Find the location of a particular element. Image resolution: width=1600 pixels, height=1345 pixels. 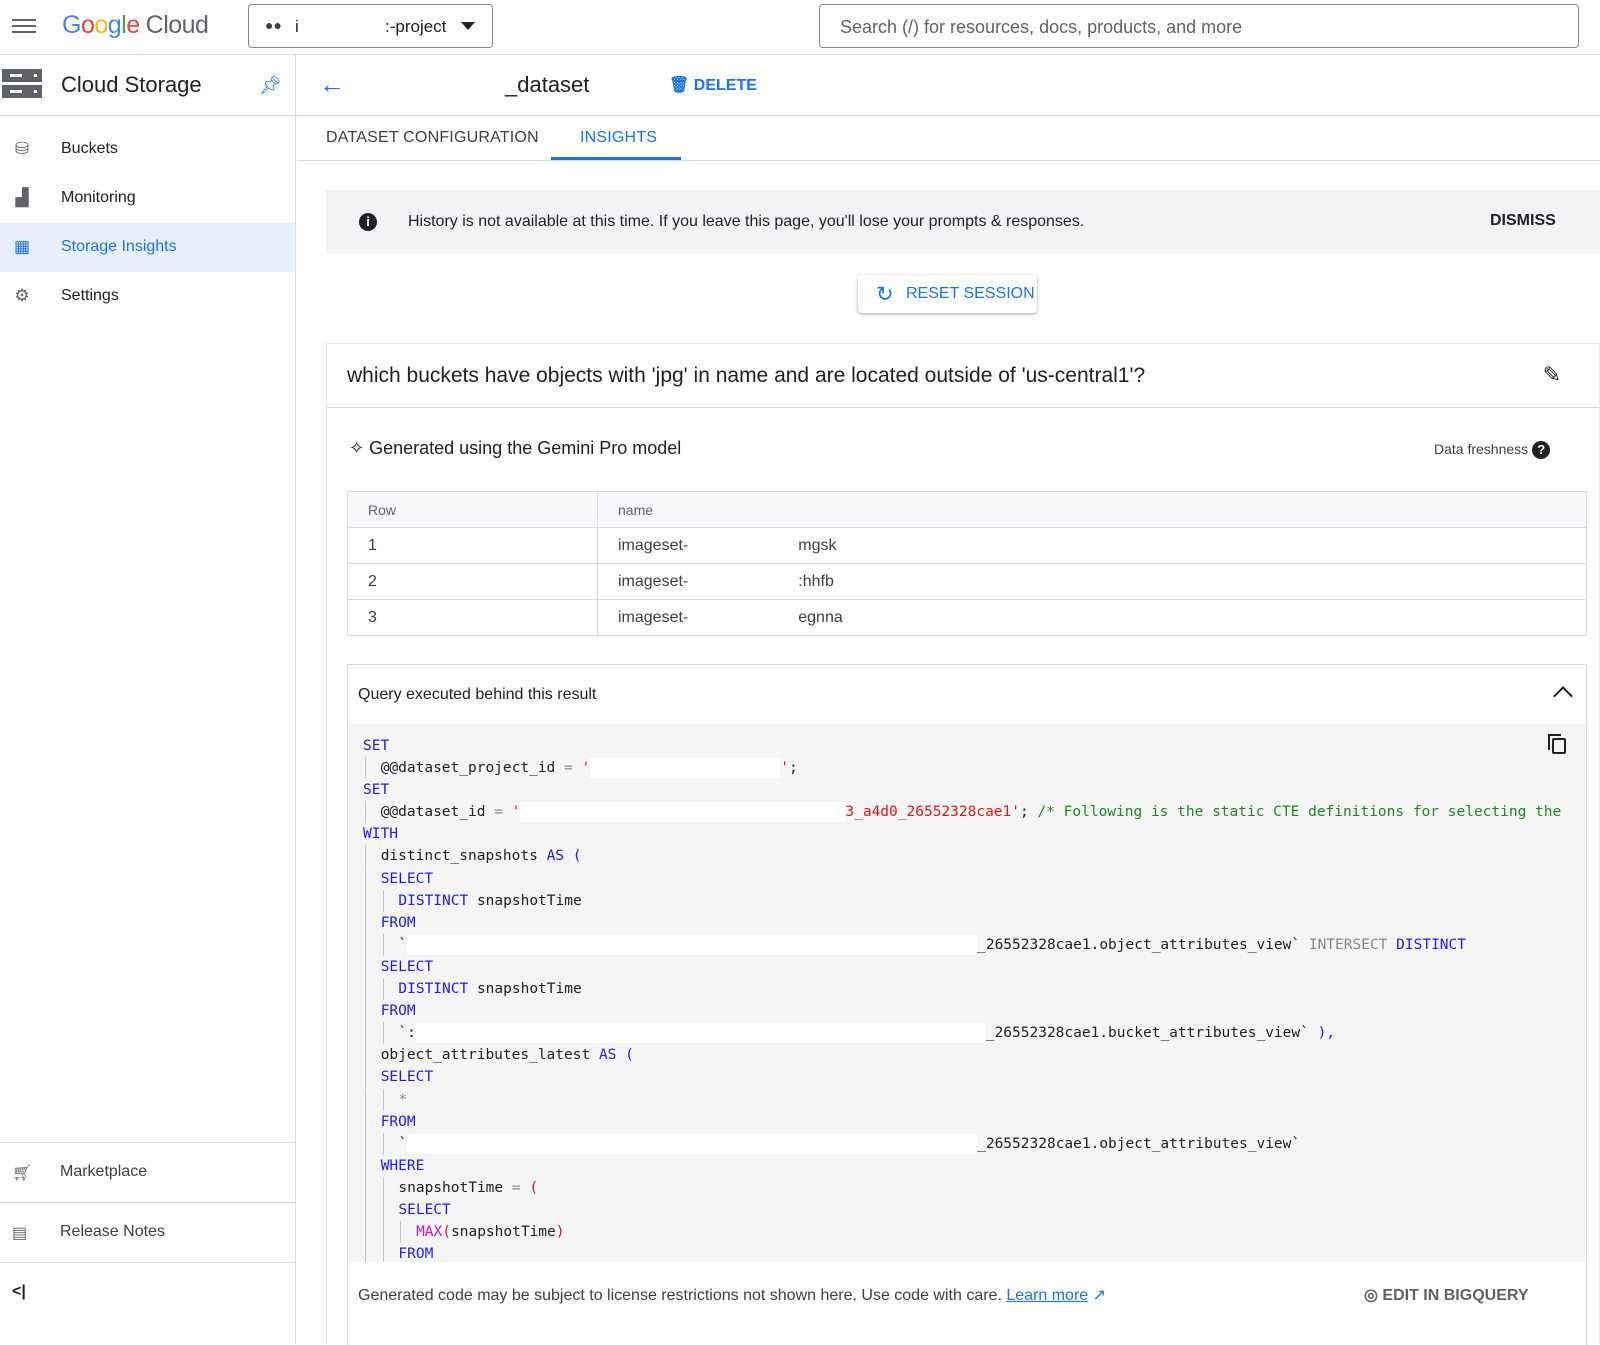

code-token: WHERE is located at coordinates (402, 1165).